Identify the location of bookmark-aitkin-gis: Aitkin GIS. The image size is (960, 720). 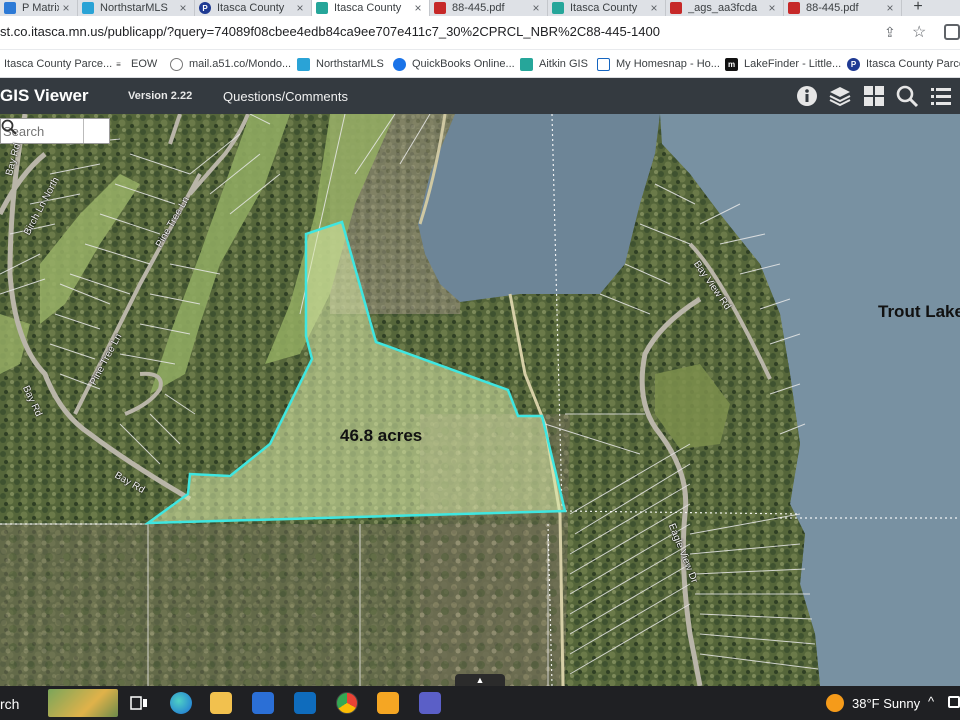
(554, 64).